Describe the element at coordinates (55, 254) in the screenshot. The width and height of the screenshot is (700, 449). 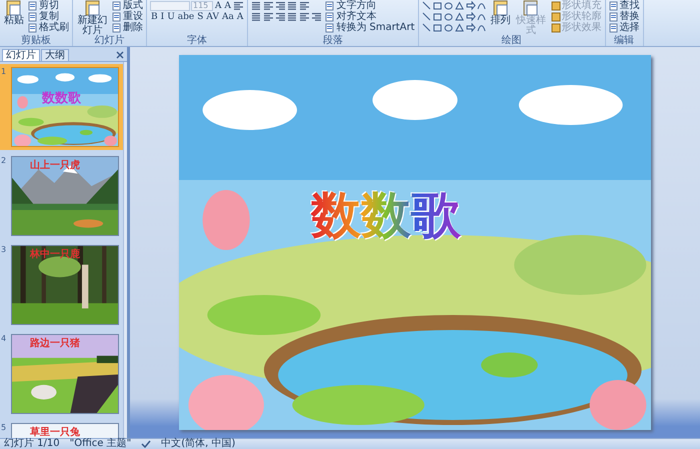
I see `slide-title: 林中一只鹿` at that location.